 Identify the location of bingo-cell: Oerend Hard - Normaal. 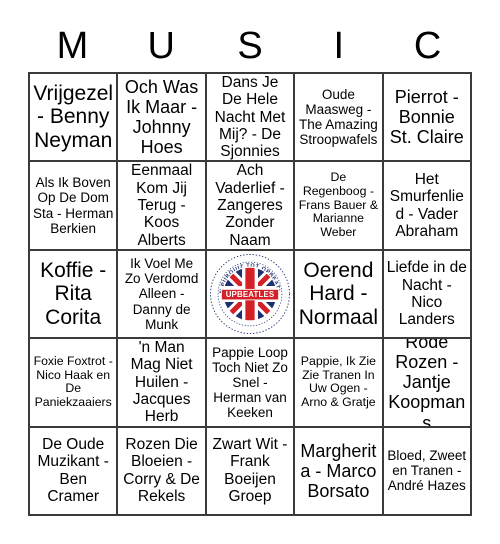
(339, 295).